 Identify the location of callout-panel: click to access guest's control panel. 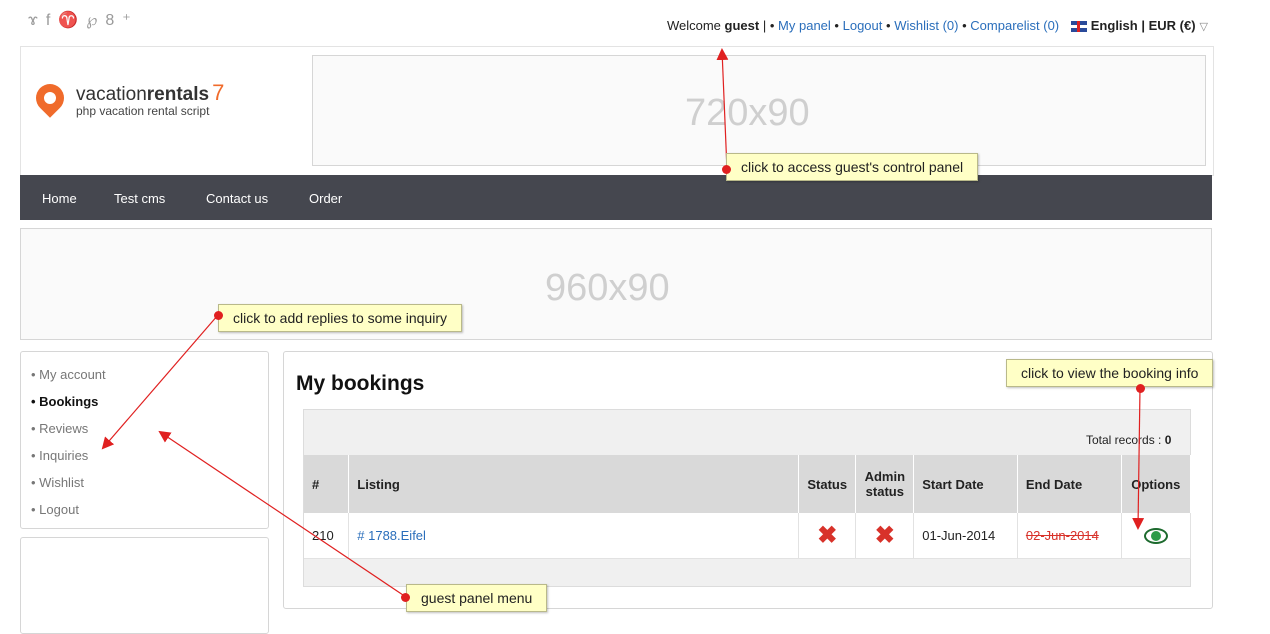
(852, 167).